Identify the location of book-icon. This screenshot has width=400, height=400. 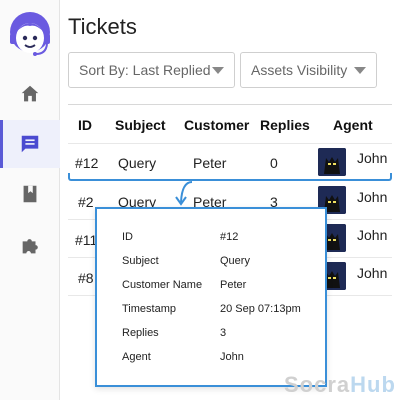
(30, 194).